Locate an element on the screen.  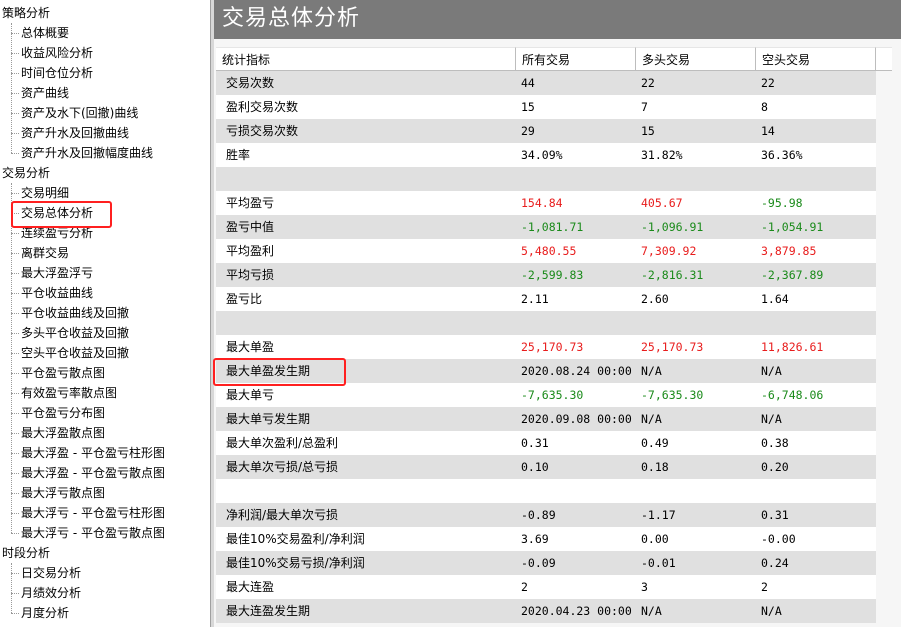
tree-section: 时段分析 is located at coordinates (26, 553).